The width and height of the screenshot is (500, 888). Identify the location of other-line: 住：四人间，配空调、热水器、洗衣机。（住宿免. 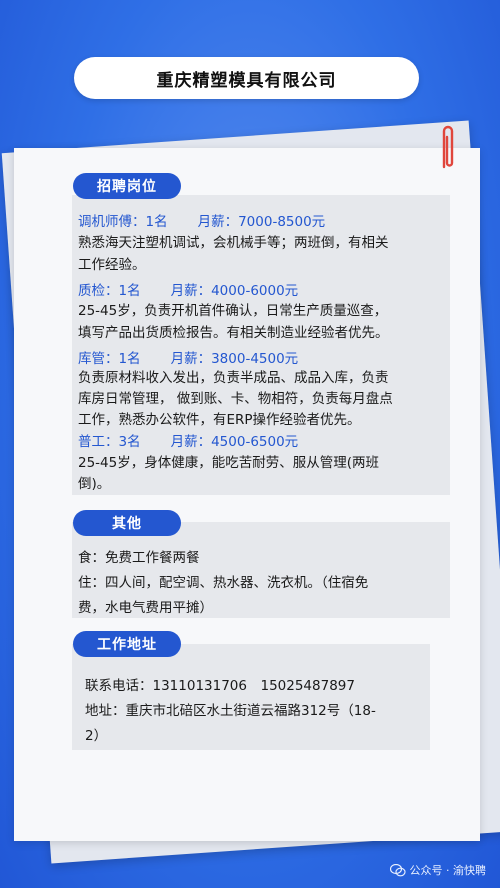
(223, 583).